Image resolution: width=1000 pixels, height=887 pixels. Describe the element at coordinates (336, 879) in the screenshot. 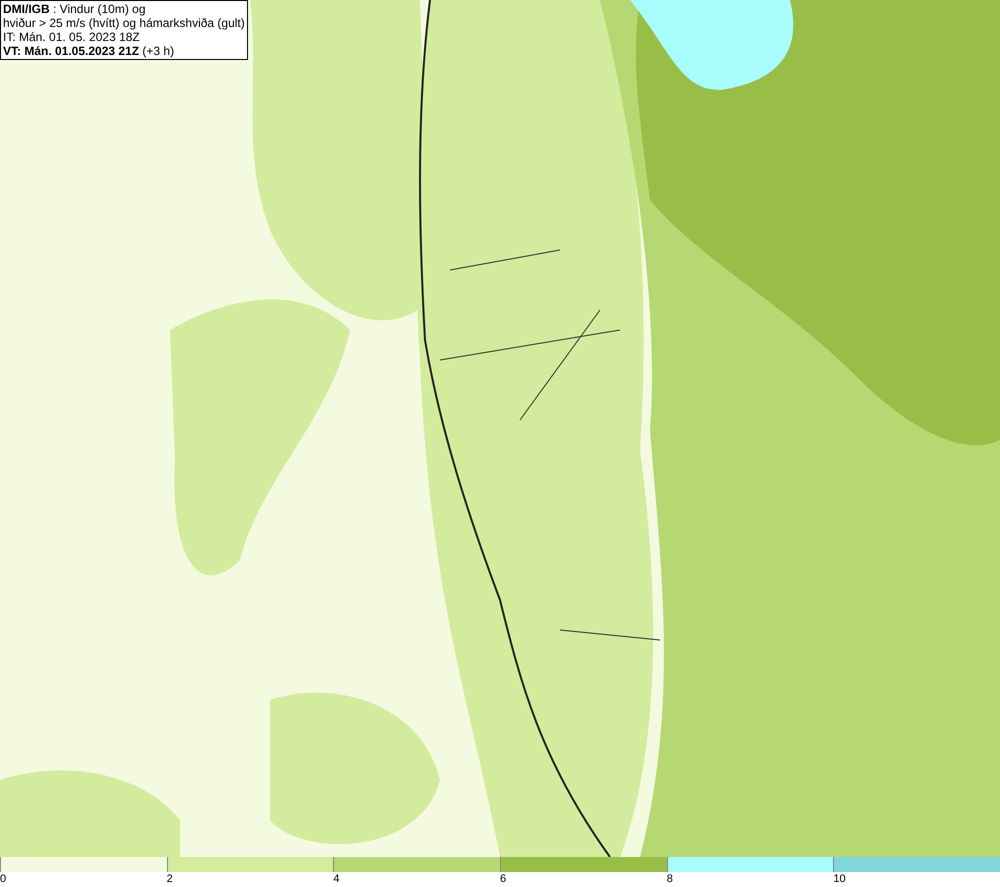

I see `legend-tick-label: 4` at that location.